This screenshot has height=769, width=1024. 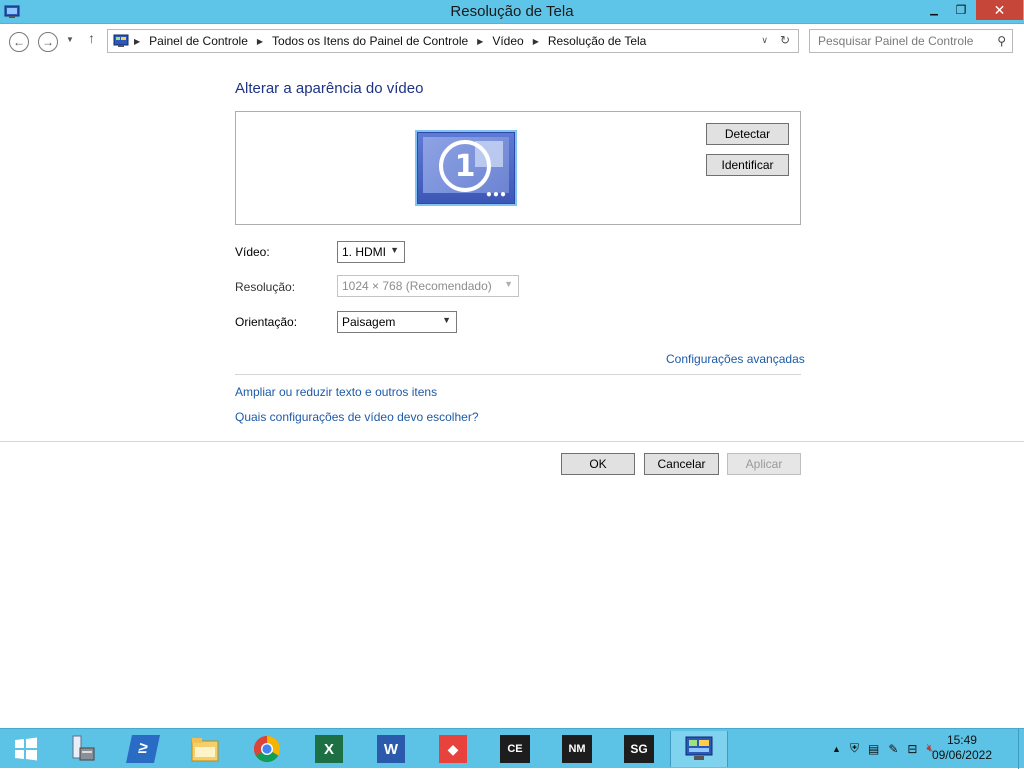 What do you see at coordinates (681, 464) in the screenshot?
I see `cancel-button: Cancelar` at bounding box center [681, 464].